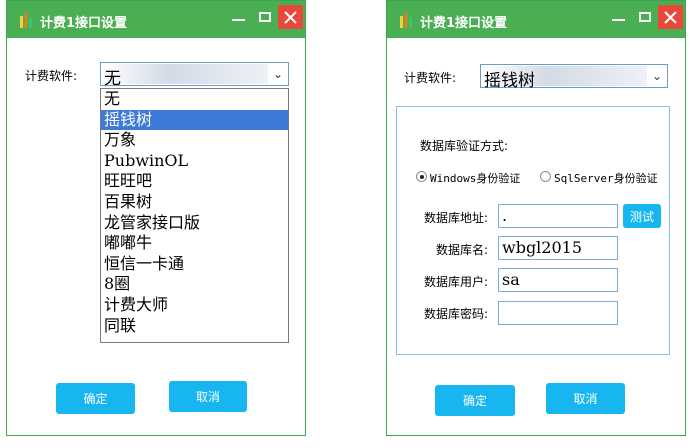 This screenshot has width=691, height=448. I want to click on selection-gradient, so click(185, 74).